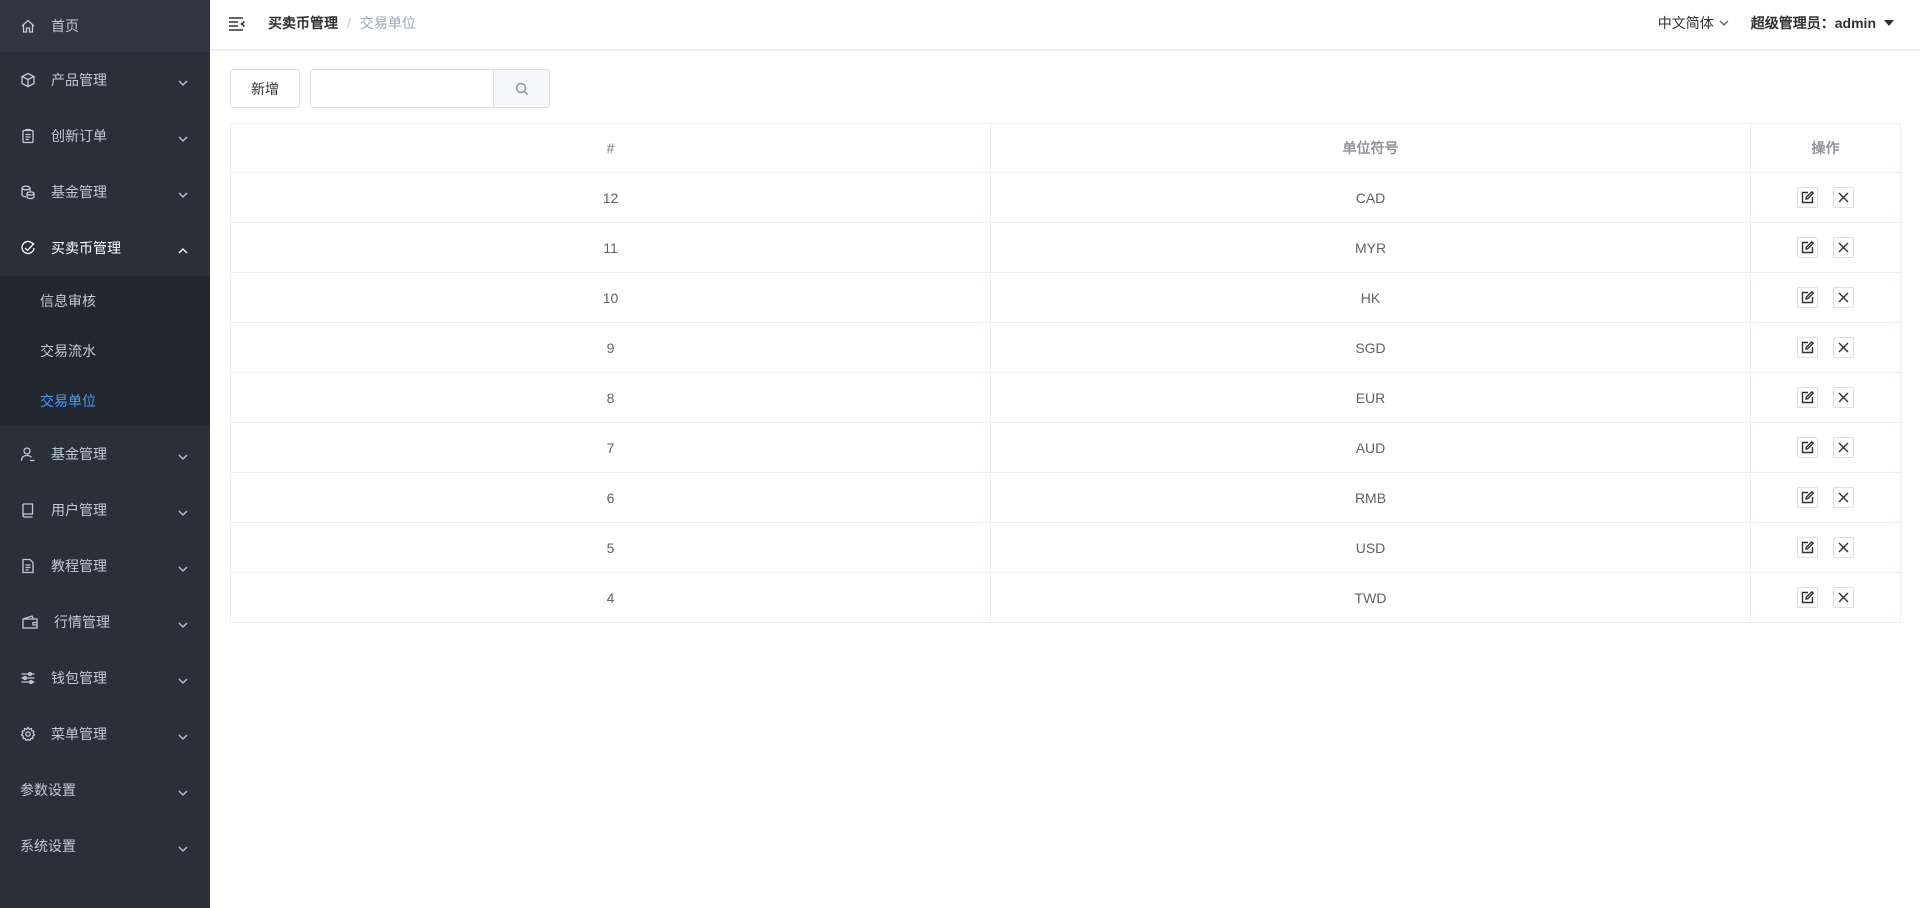 Image resolution: width=1920 pixels, height=908 pixels. I want to click on home-icon, so click(28, 26).